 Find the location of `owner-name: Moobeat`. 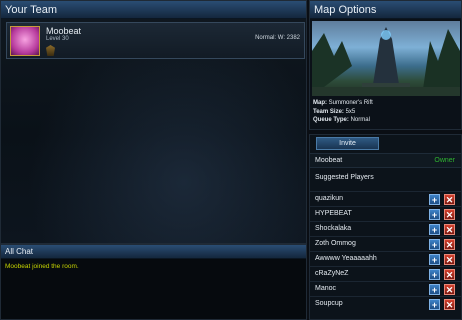

owner-name: Moobeat is located at coordinates (329, 160).